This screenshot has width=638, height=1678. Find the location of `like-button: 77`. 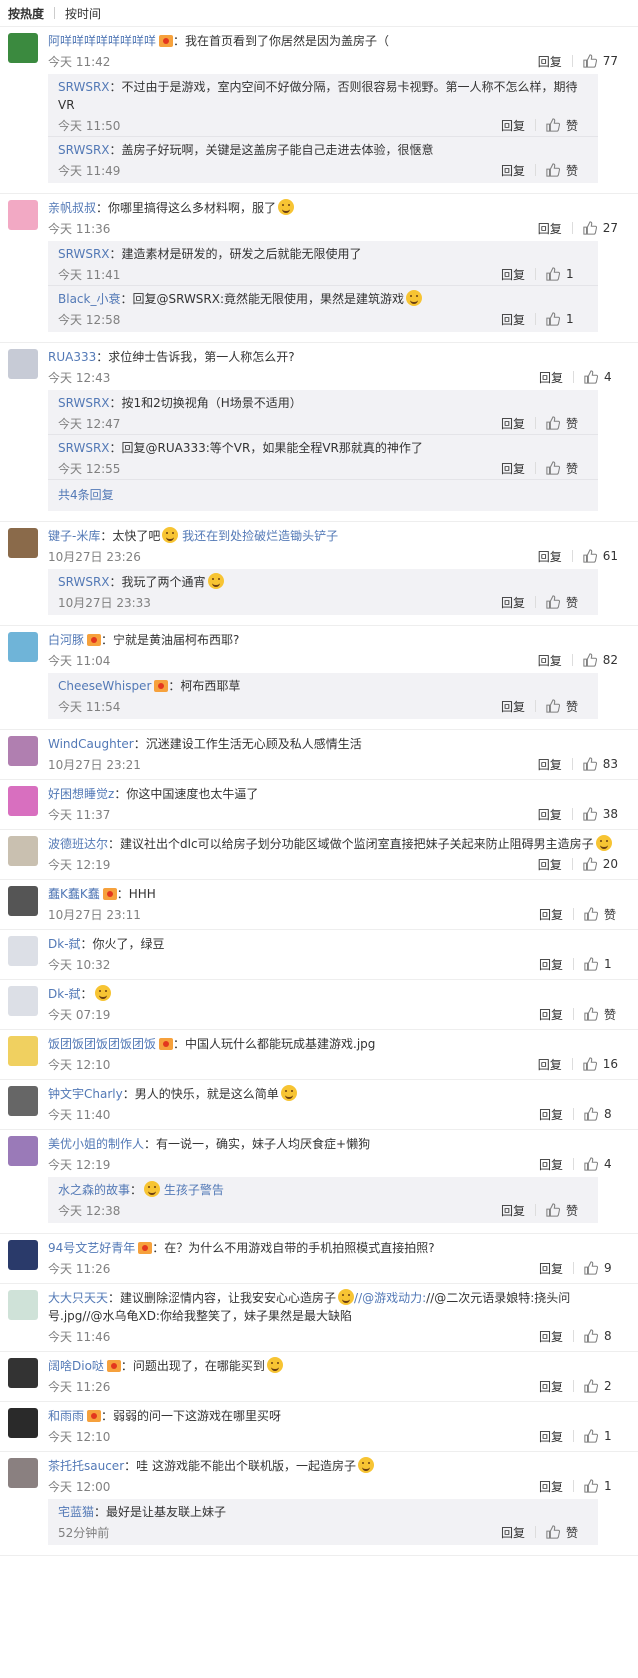

like-button: 77 is located at coordinates (600, 61).